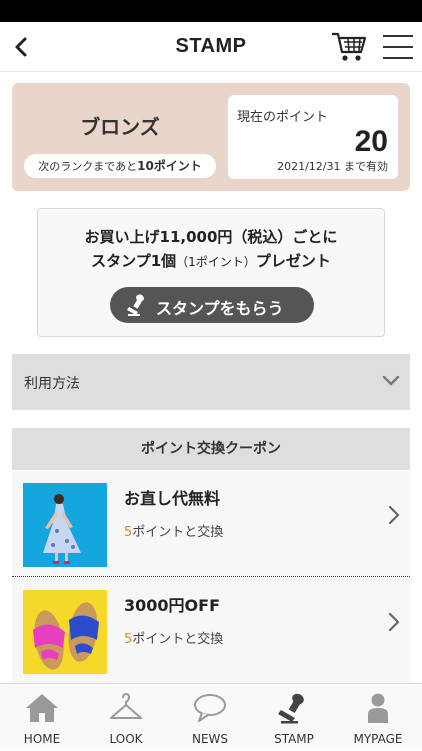 The width and height of the screenshot is (422, 751). Describe the element at coordinates (391, 380) in the screenshot. I see `chevron-down-icon` at that location.